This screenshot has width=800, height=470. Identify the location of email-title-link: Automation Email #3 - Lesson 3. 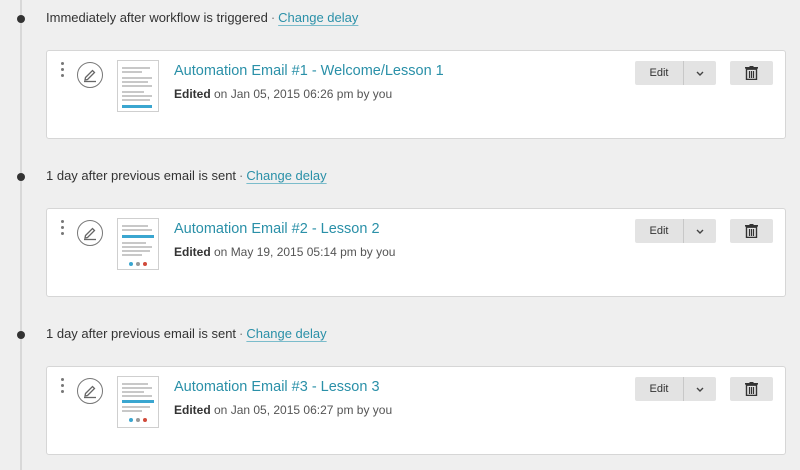
(277, 387).